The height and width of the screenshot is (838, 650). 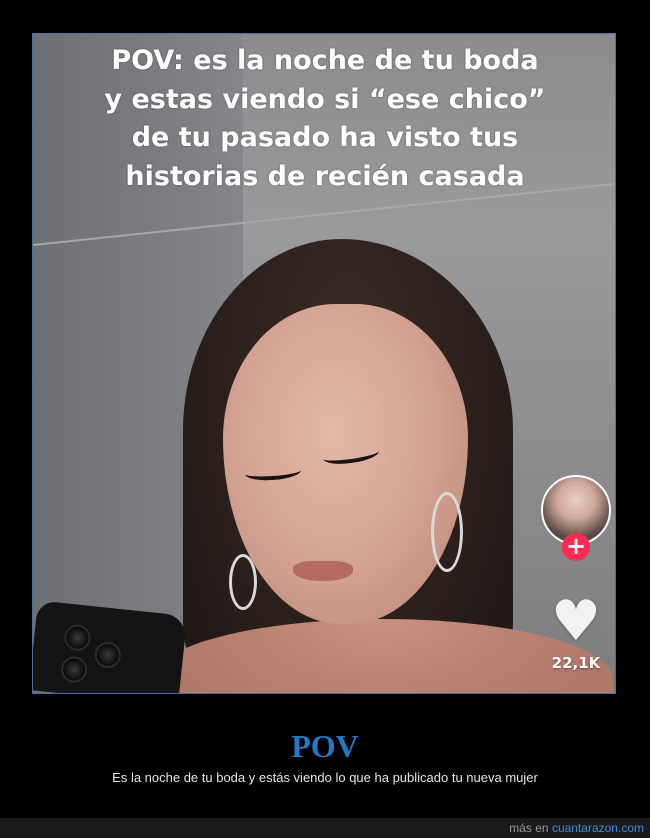 What do you see at coordinates (576, 547) in the screenshot?
I see `follow-button: +` at bounding box center [576, 547].